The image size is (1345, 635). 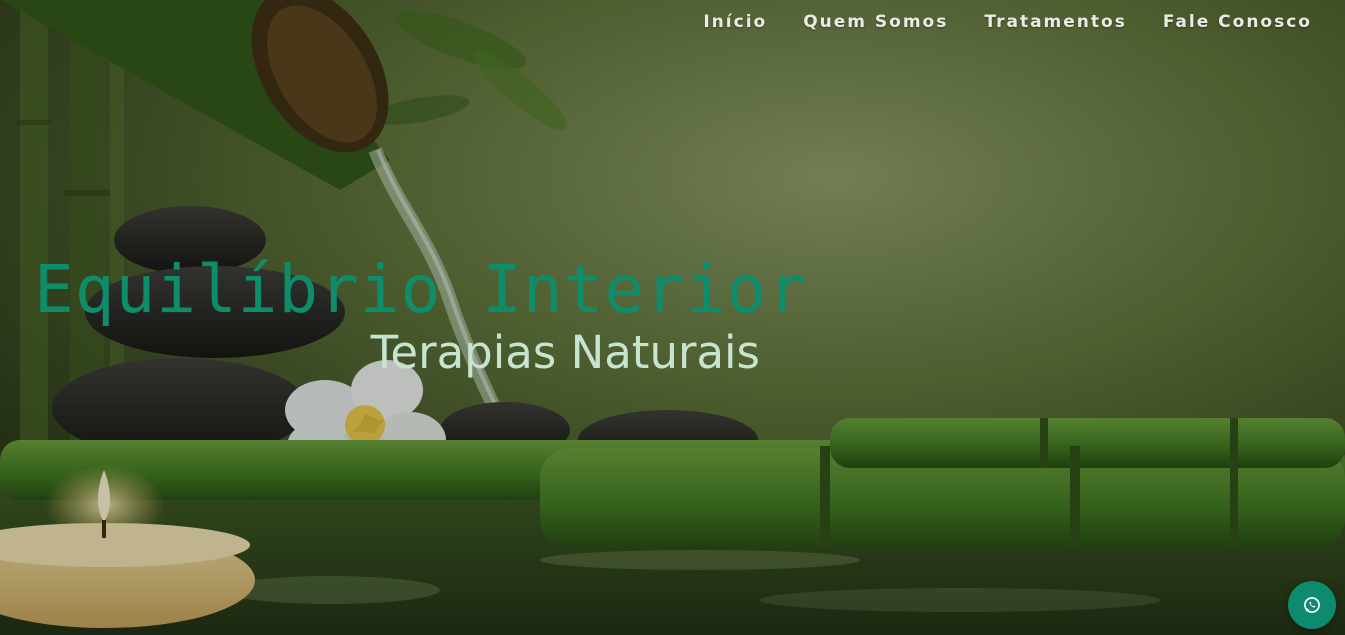 What do you see at coordinates (875, 22) in the screenshot?
I see `nav-item-quem-somos: Quem Somos` at bounding box center [875, 22].